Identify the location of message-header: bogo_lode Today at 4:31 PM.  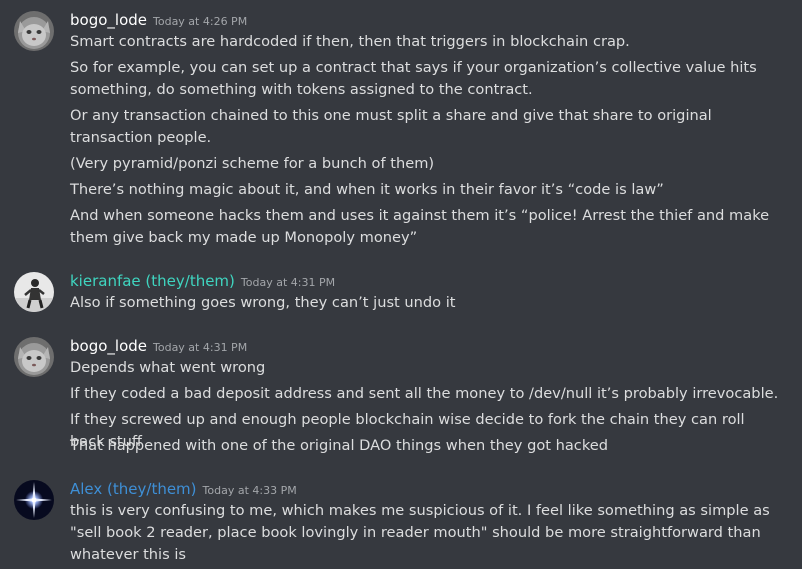
(158, 345).